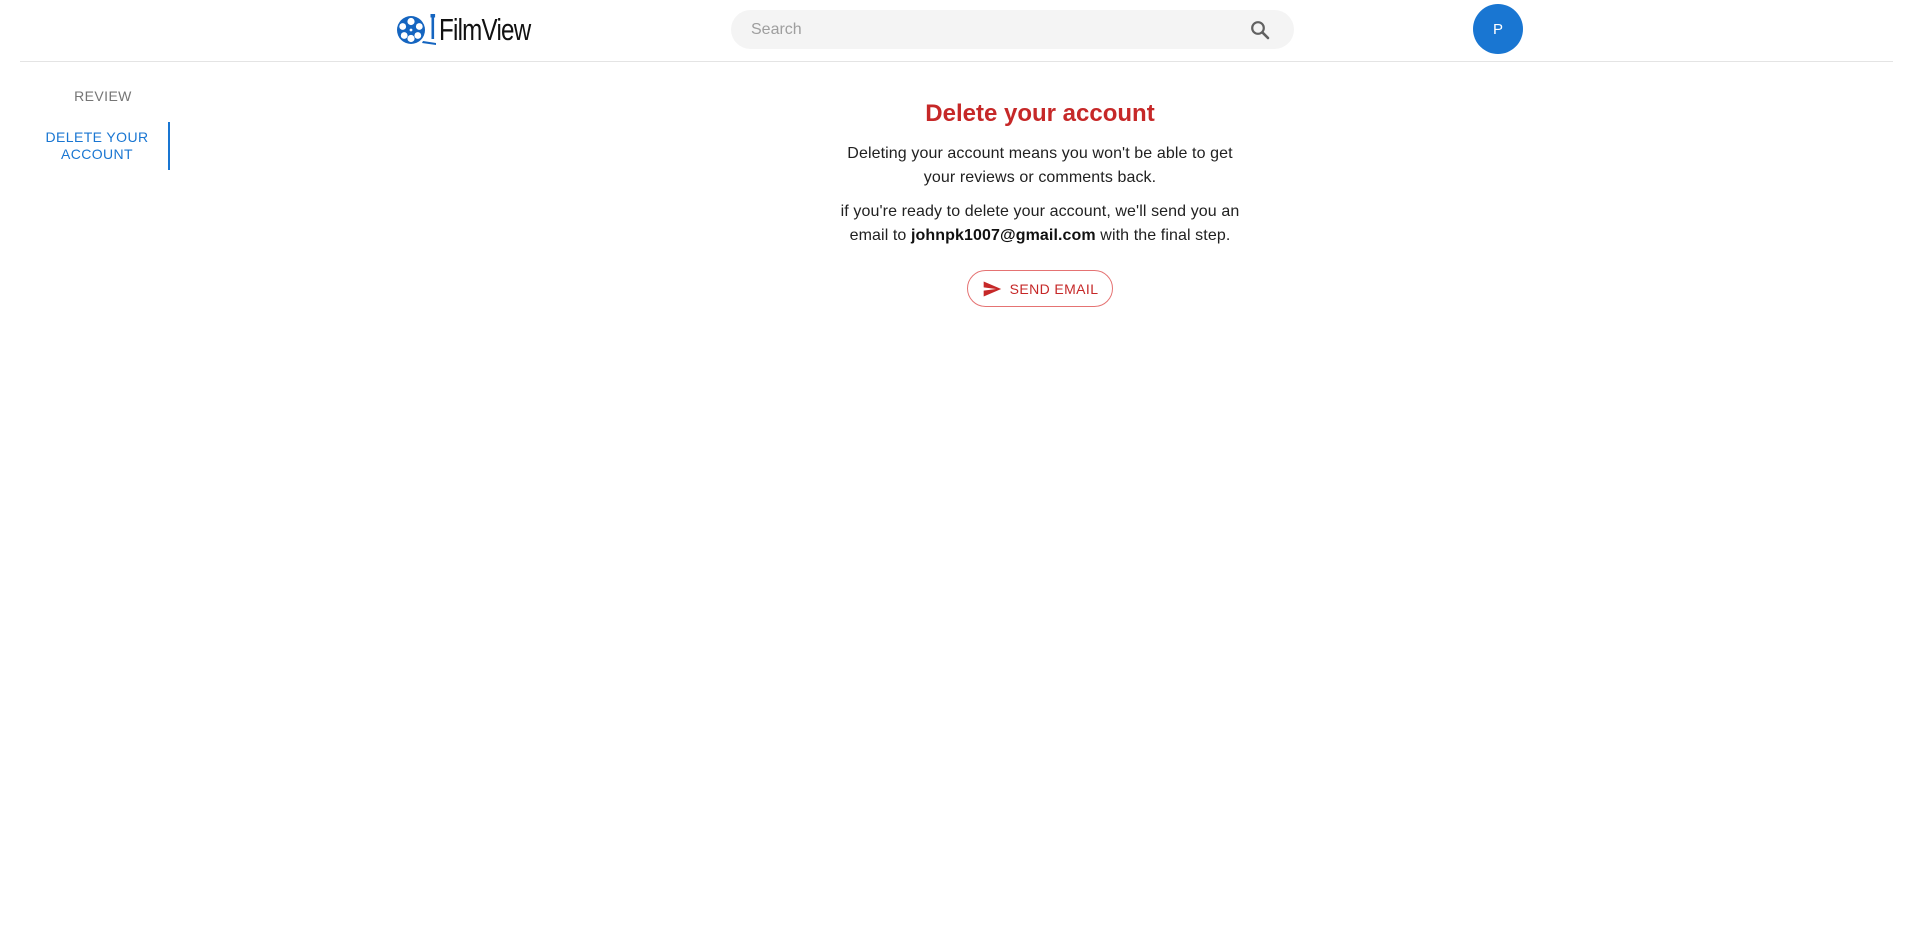 The image size is (1913, 942). What do you see at coordinates (485, 29) in the screenshot?
I see `logo-text: FilmView` at bounding box center [485, 29].